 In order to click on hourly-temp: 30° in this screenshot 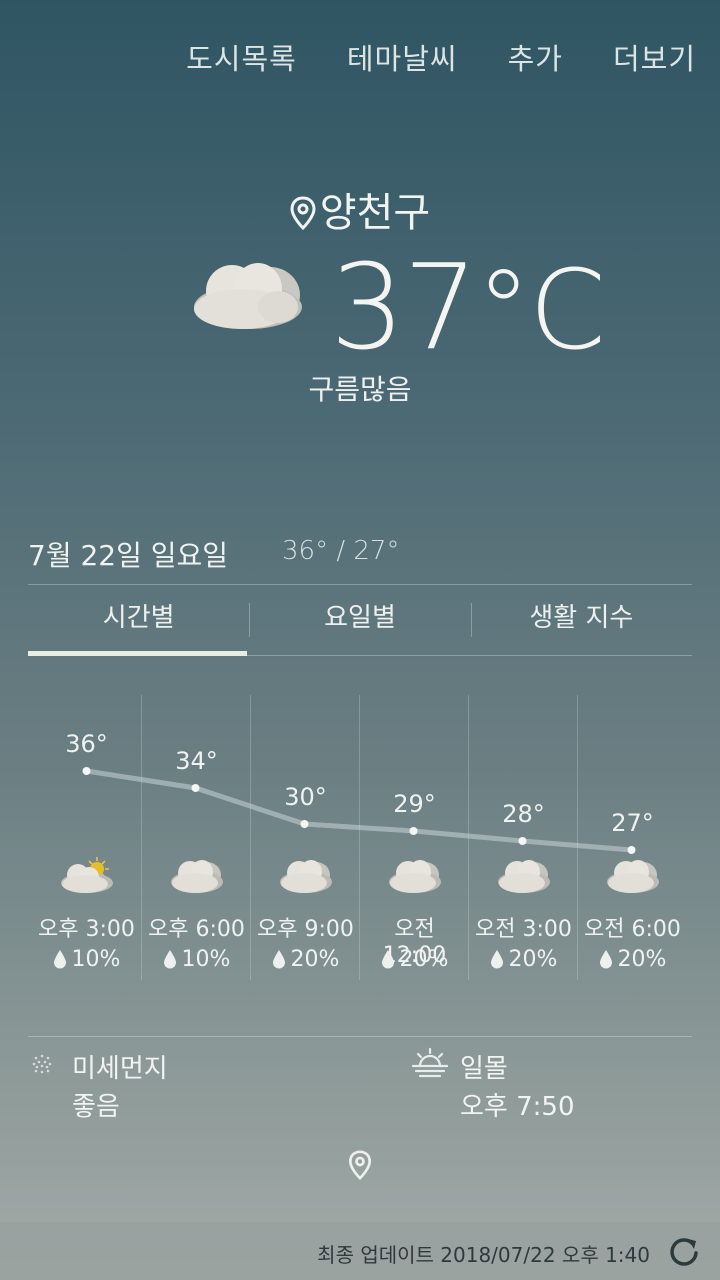, I will do `click(305, 797)`.